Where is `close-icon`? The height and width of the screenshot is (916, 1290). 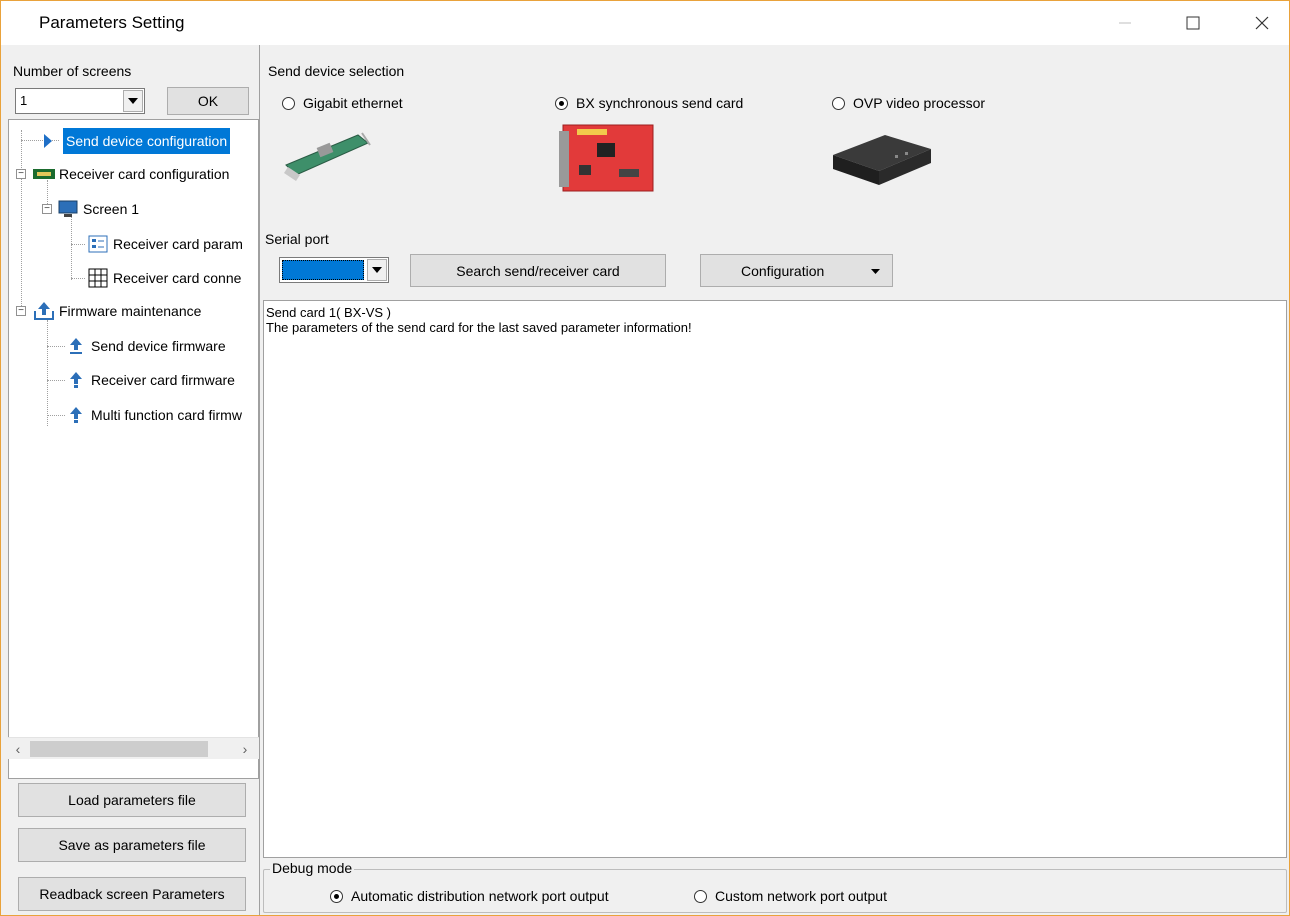
close-icon is located at coordinates (1262, 23).